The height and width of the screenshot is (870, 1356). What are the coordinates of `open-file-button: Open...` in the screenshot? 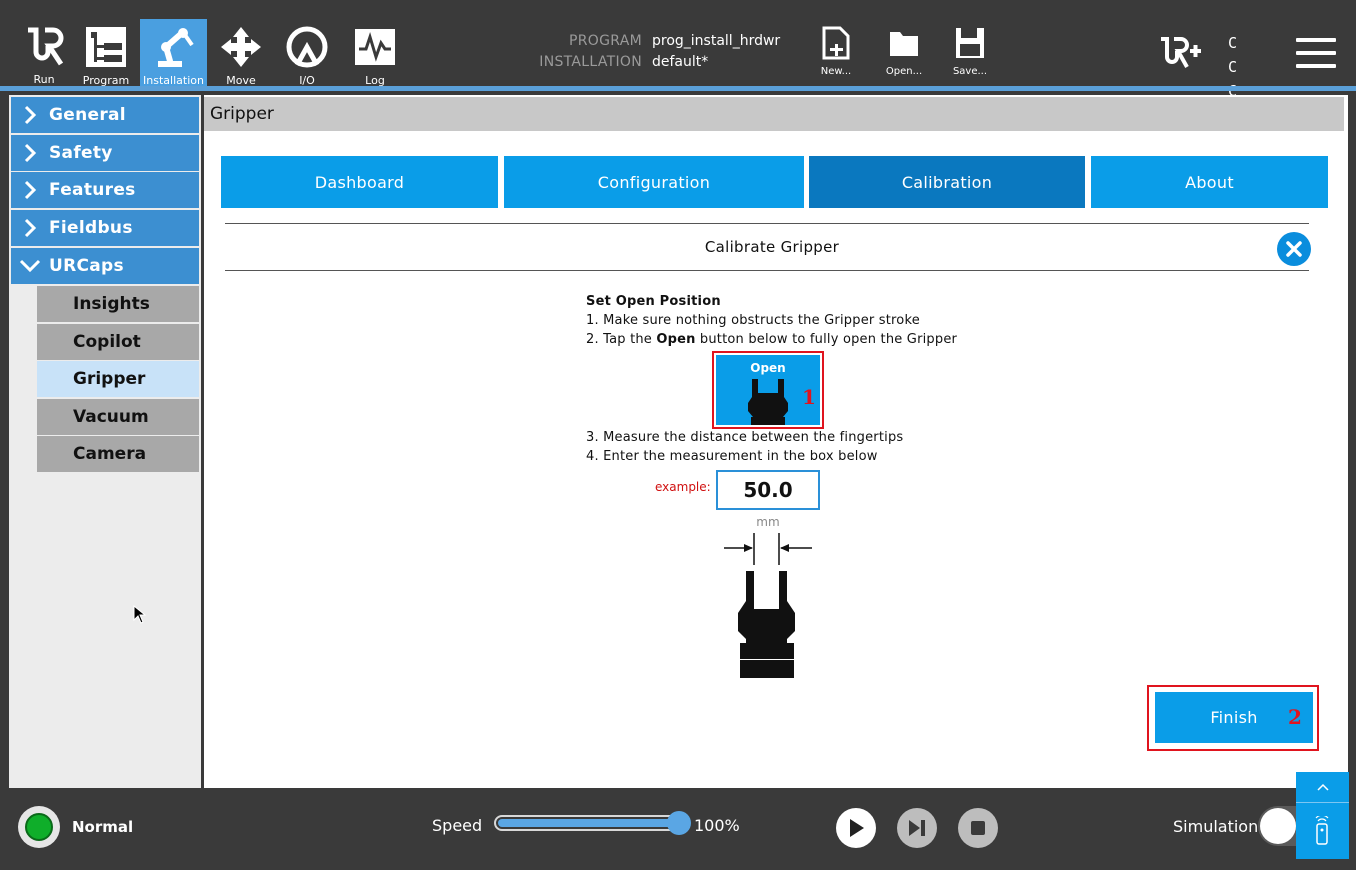 It's located at (904, 51).